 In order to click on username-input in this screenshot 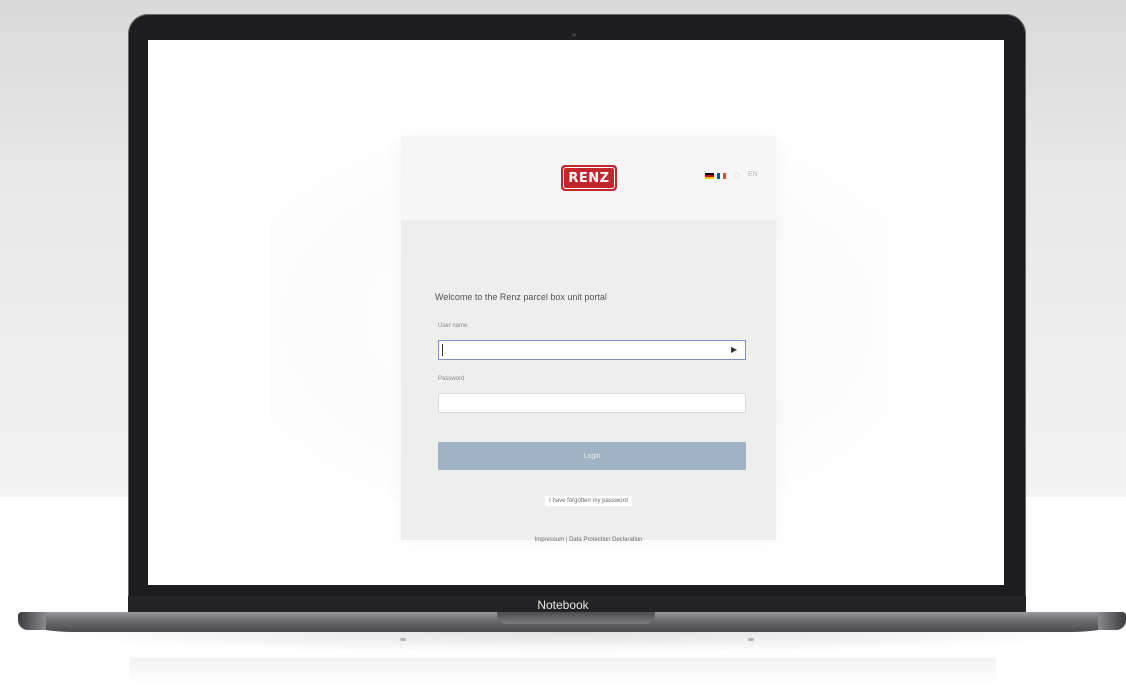, I will do `click(592, 350)`.